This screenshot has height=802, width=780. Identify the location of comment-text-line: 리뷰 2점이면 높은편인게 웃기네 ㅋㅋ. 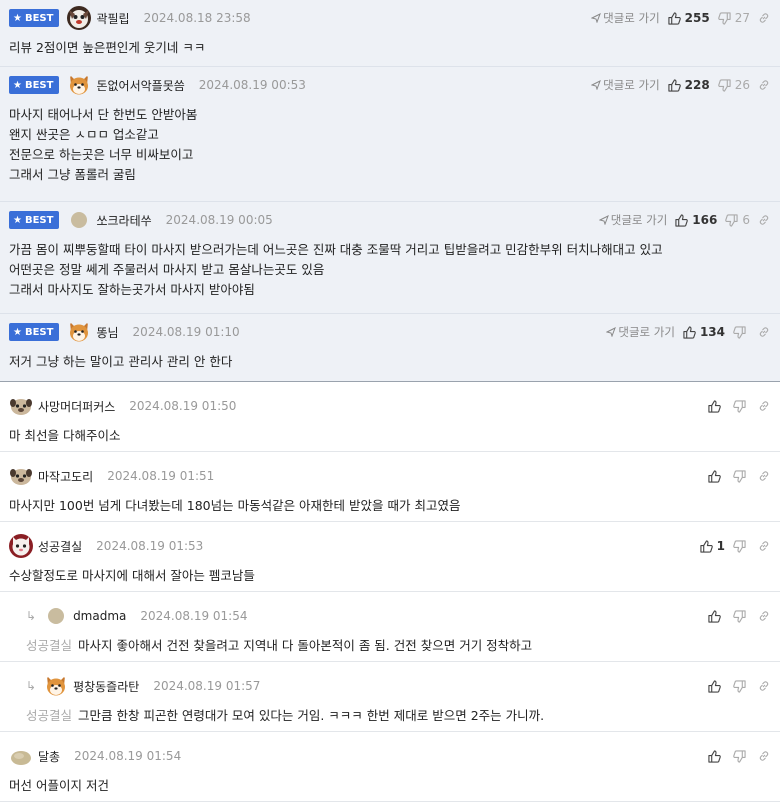
(394, 48).